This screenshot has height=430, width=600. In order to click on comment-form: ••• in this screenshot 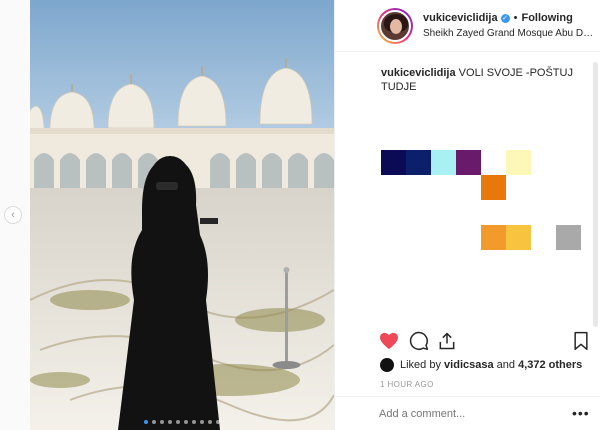, I will do `click(467, 413)`.